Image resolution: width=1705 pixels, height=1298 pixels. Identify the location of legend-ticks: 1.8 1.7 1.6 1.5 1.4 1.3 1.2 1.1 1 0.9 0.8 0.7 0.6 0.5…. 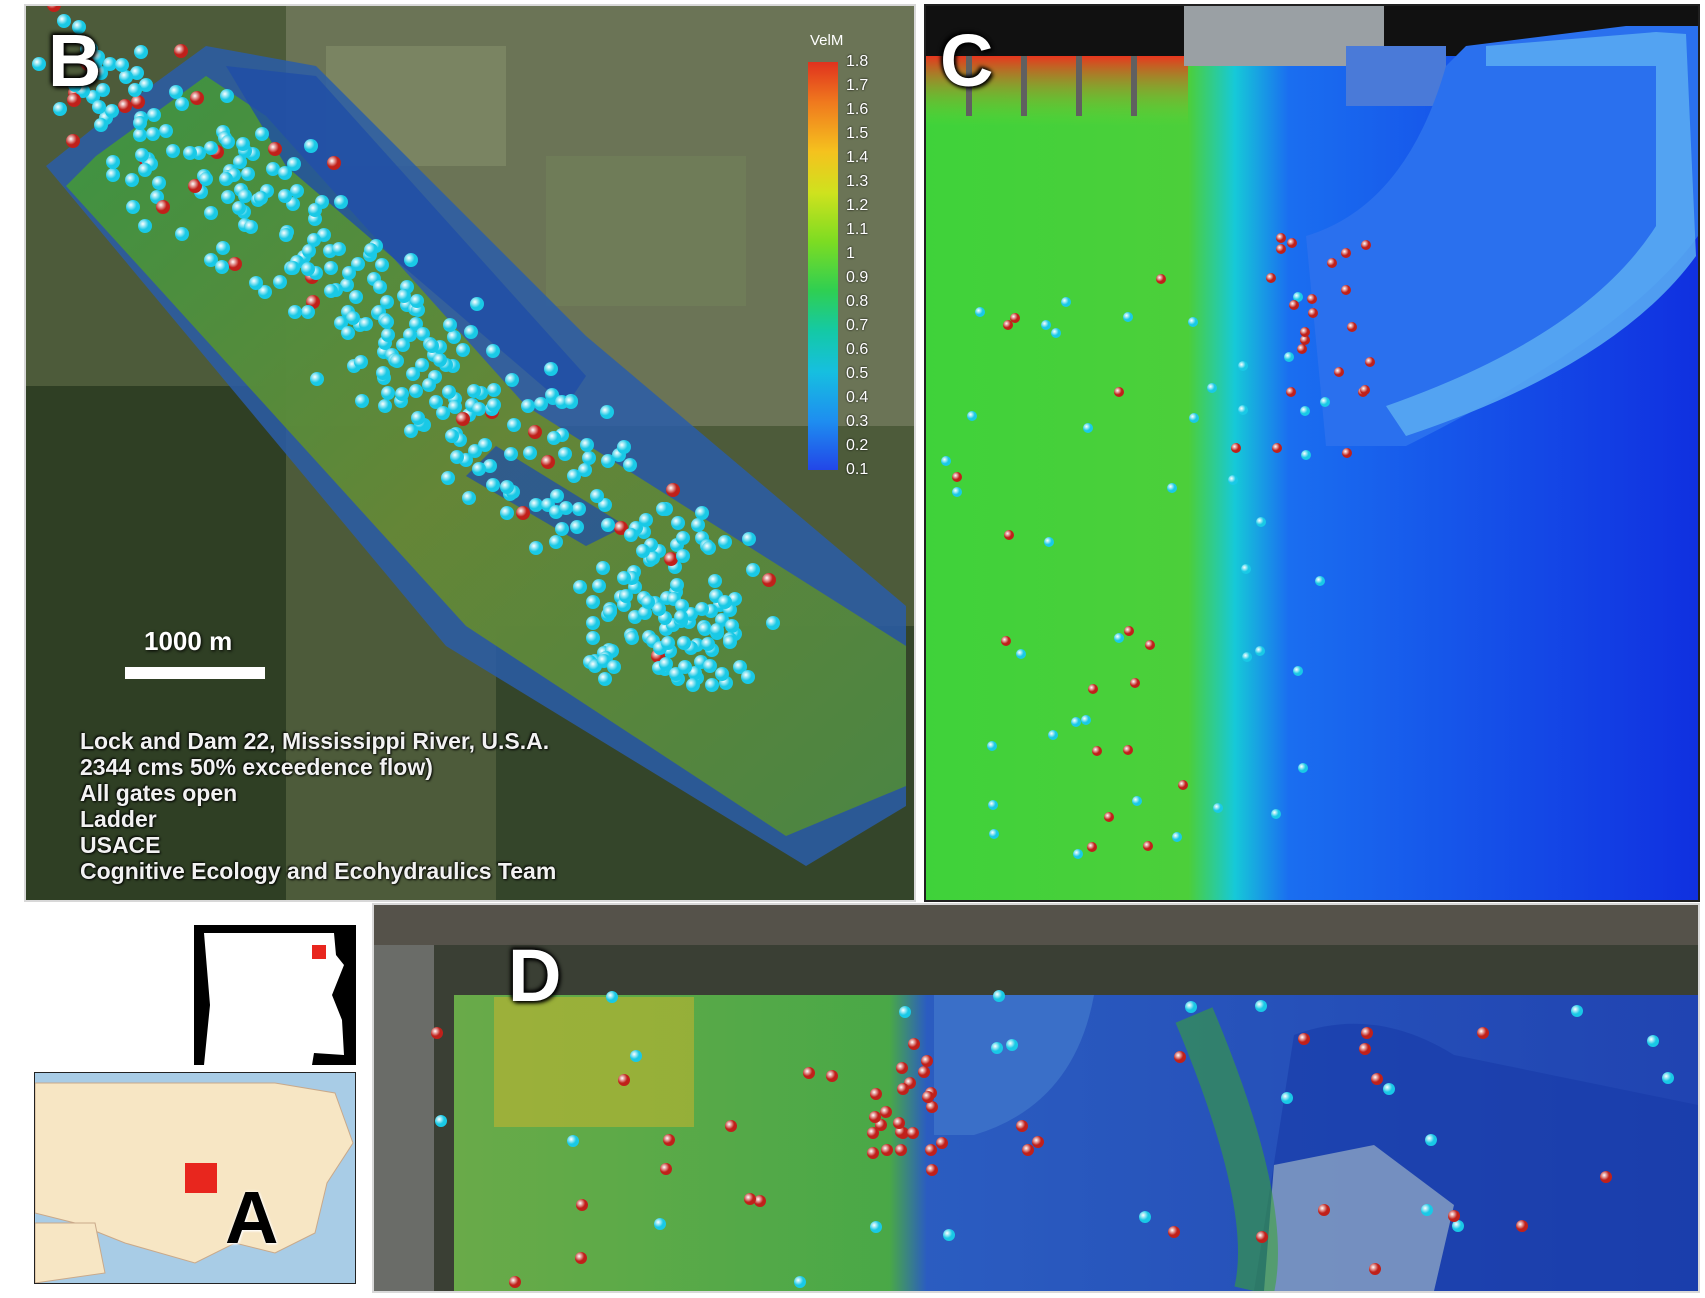
(870, 266).